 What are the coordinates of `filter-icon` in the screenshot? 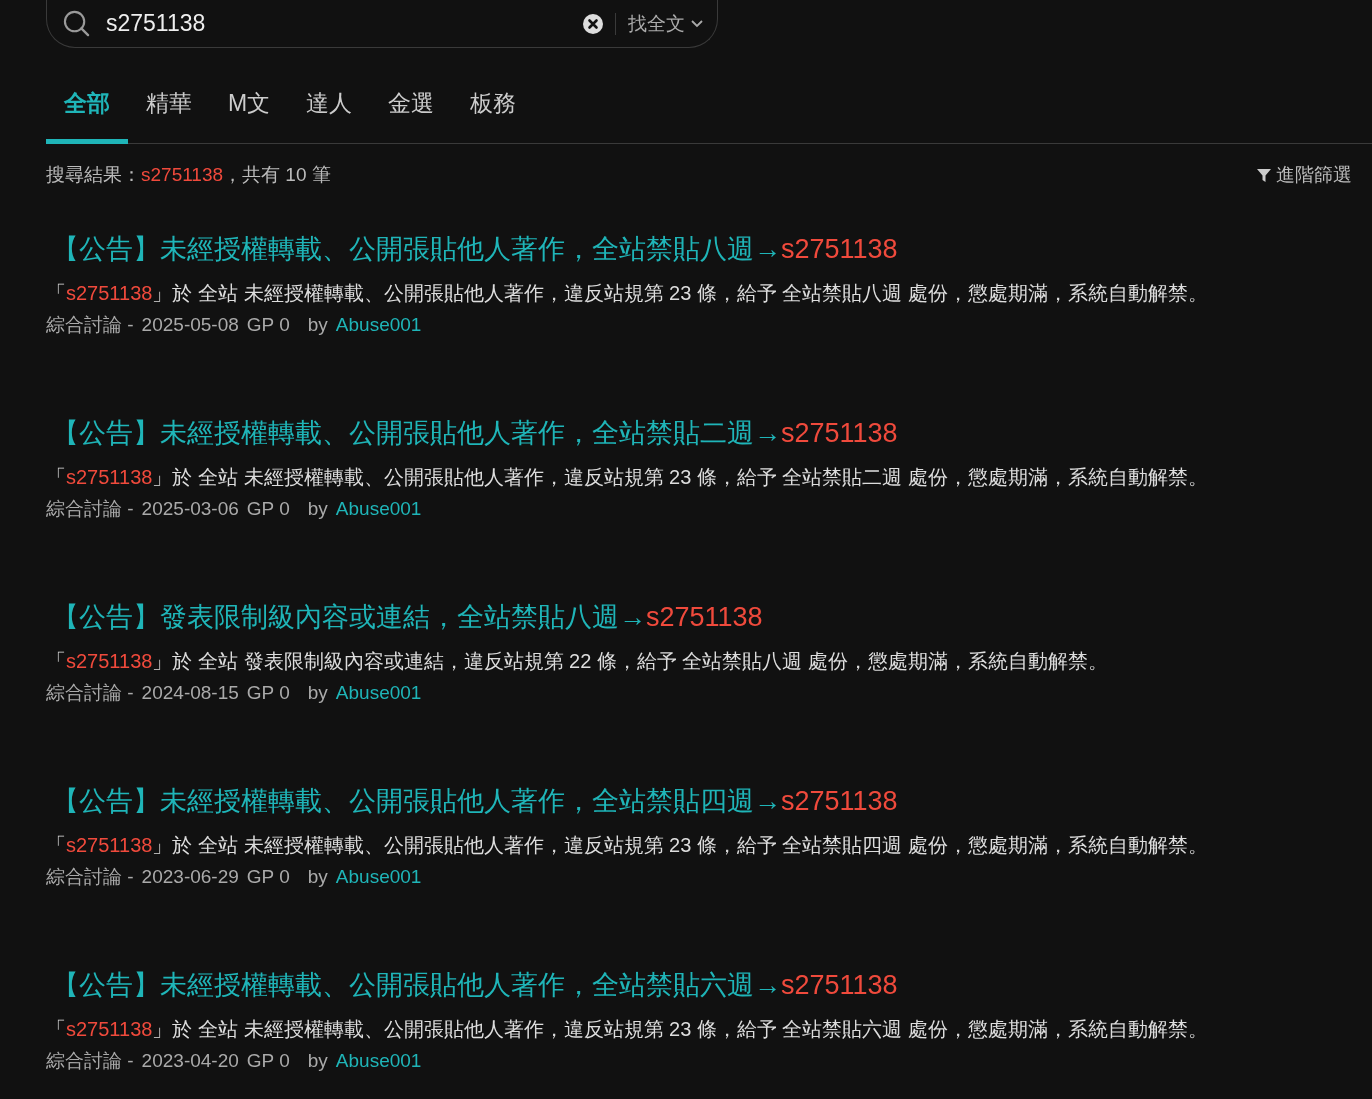 It's located at (1264, 175).